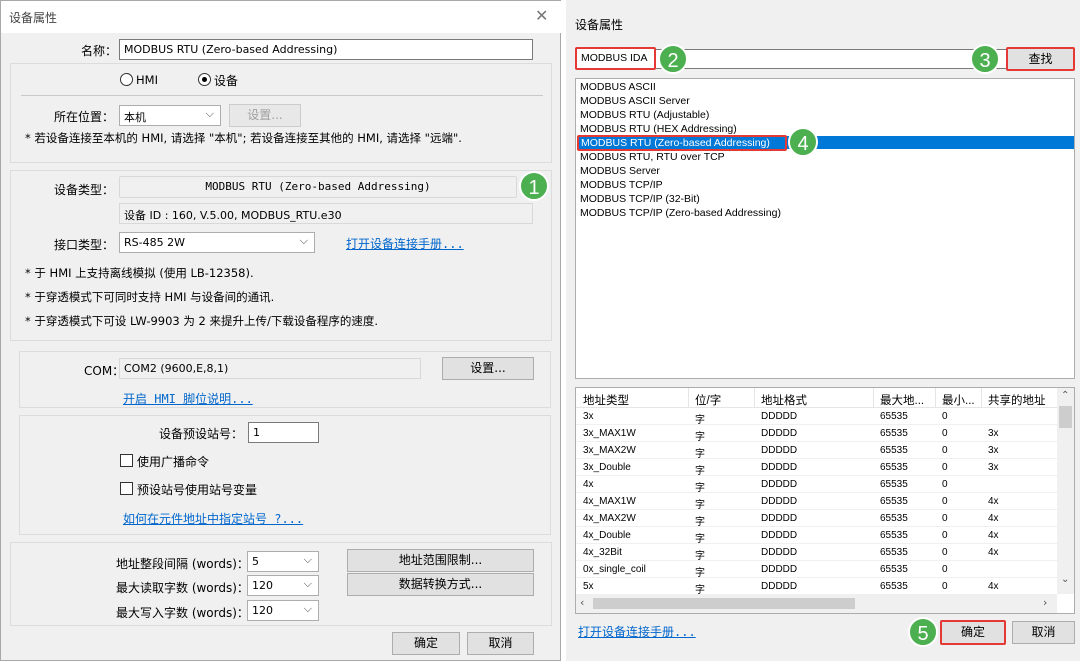  What do you see at coordinates (201, 434) in the screenshot?
I see `station-label: 设备预设站号：` at bounding box center [201, 434].